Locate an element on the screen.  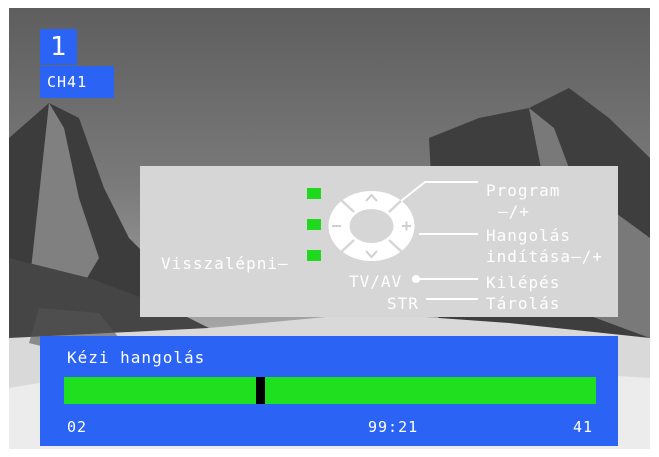
tuning-marker is located at coordinates (260, 390).